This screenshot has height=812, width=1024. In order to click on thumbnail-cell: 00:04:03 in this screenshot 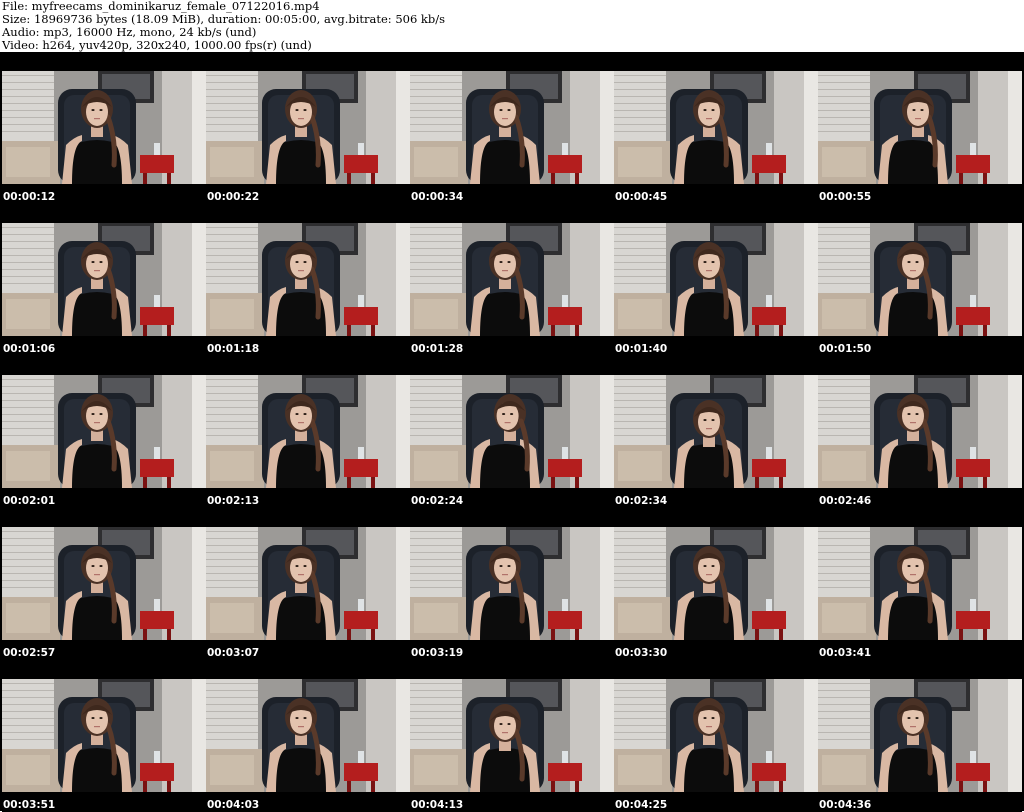, I will do `click(308, 736)`.